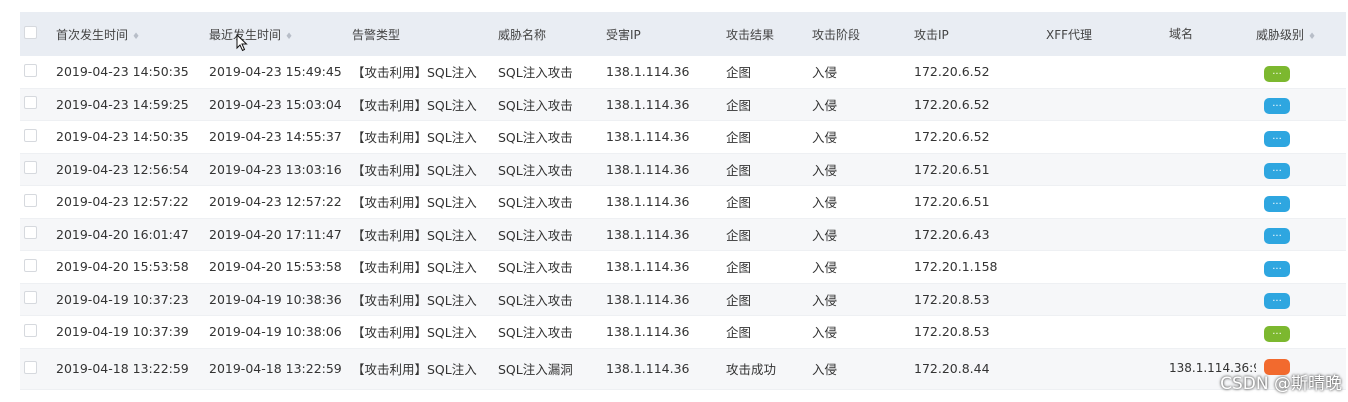 The width and height of the screenshot is (1348, 402). I want to click on column-header-label: 域名, so click(1181, 33).